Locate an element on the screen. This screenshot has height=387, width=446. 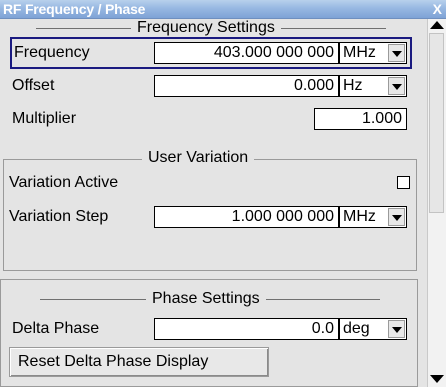
delta-phase-unit-select: deg is located at coordinates (373, 329).